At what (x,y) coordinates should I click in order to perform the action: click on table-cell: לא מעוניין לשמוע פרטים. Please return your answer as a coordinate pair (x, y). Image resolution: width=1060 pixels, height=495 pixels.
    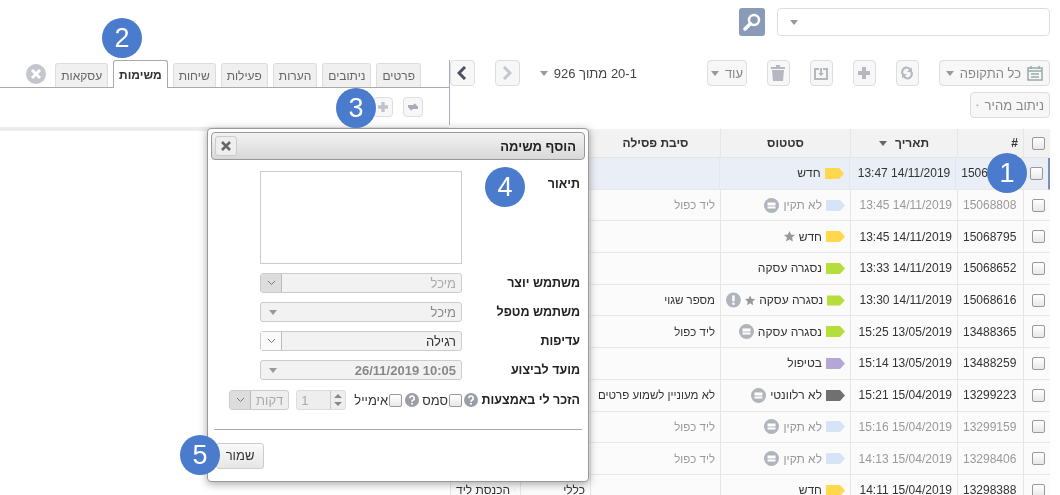
    Looking at the image, I should click on (656, 395).